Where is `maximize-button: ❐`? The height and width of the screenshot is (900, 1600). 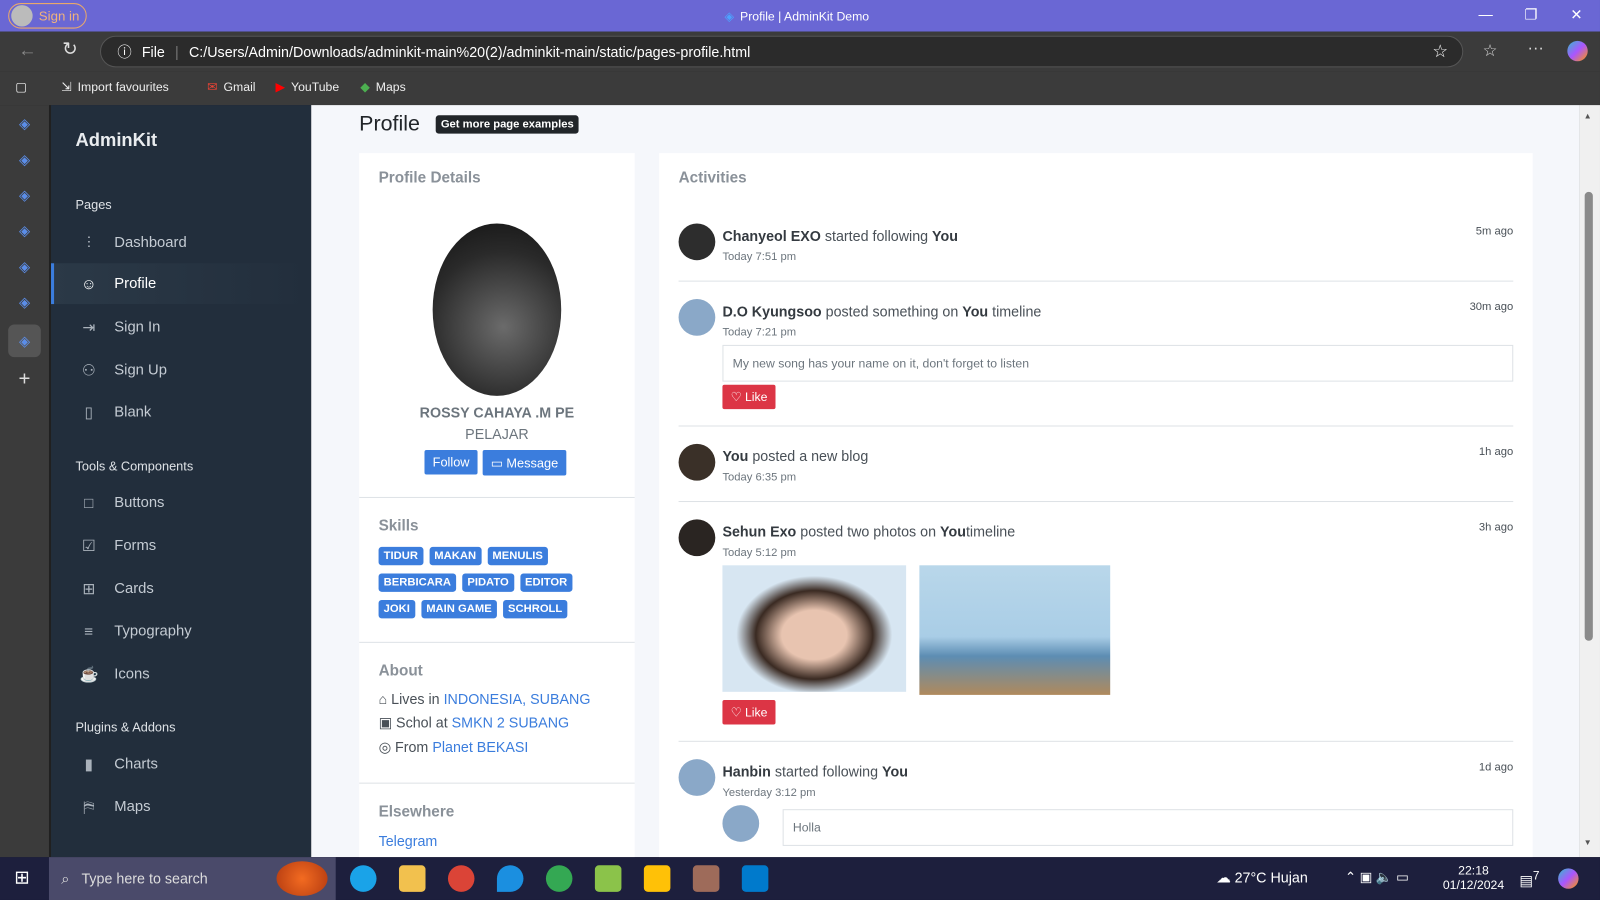
maximize-button: ❐ is located at coordinates (1530, 14).